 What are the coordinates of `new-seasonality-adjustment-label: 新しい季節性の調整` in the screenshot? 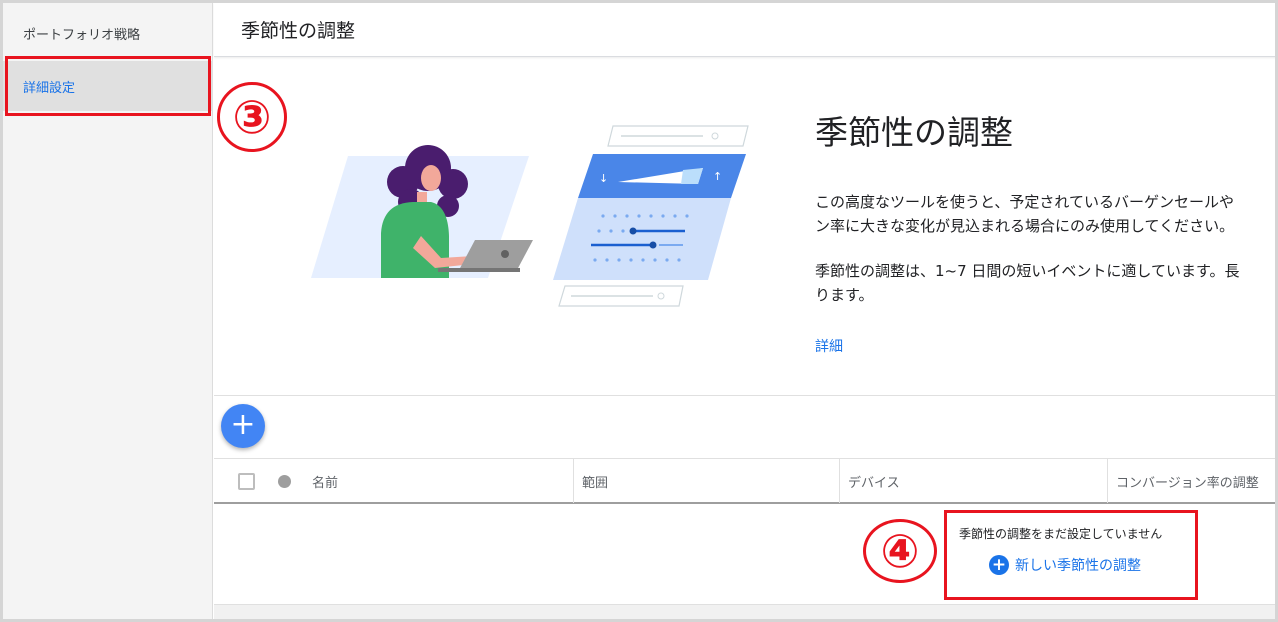 It's located at (1078, 566).